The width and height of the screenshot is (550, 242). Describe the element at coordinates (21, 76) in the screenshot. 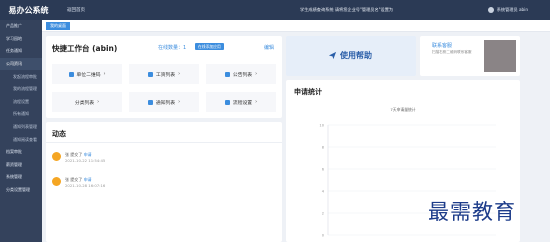

I see `sidebar-item-start-flow: 发起流程审批` at that location.